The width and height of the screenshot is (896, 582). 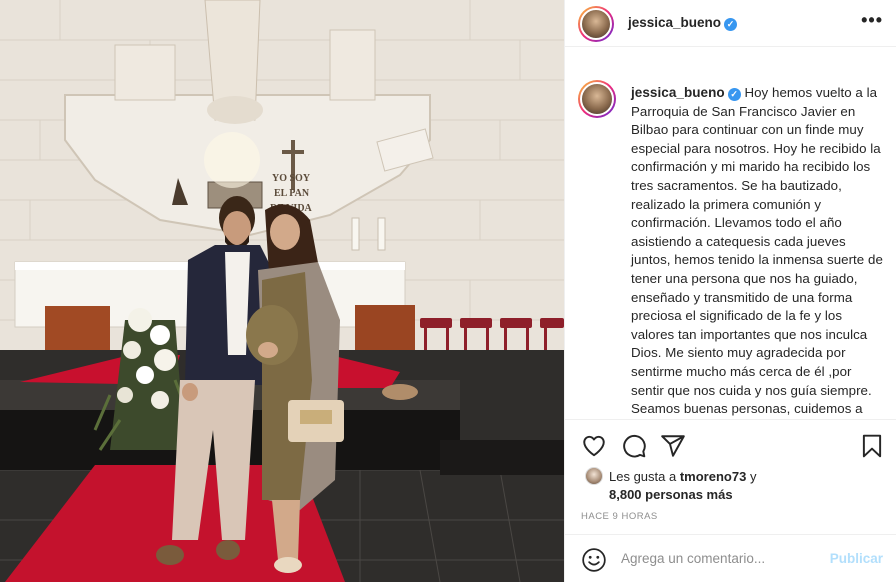 I want to click on bookmark-icon, so click(x=872, y=446).